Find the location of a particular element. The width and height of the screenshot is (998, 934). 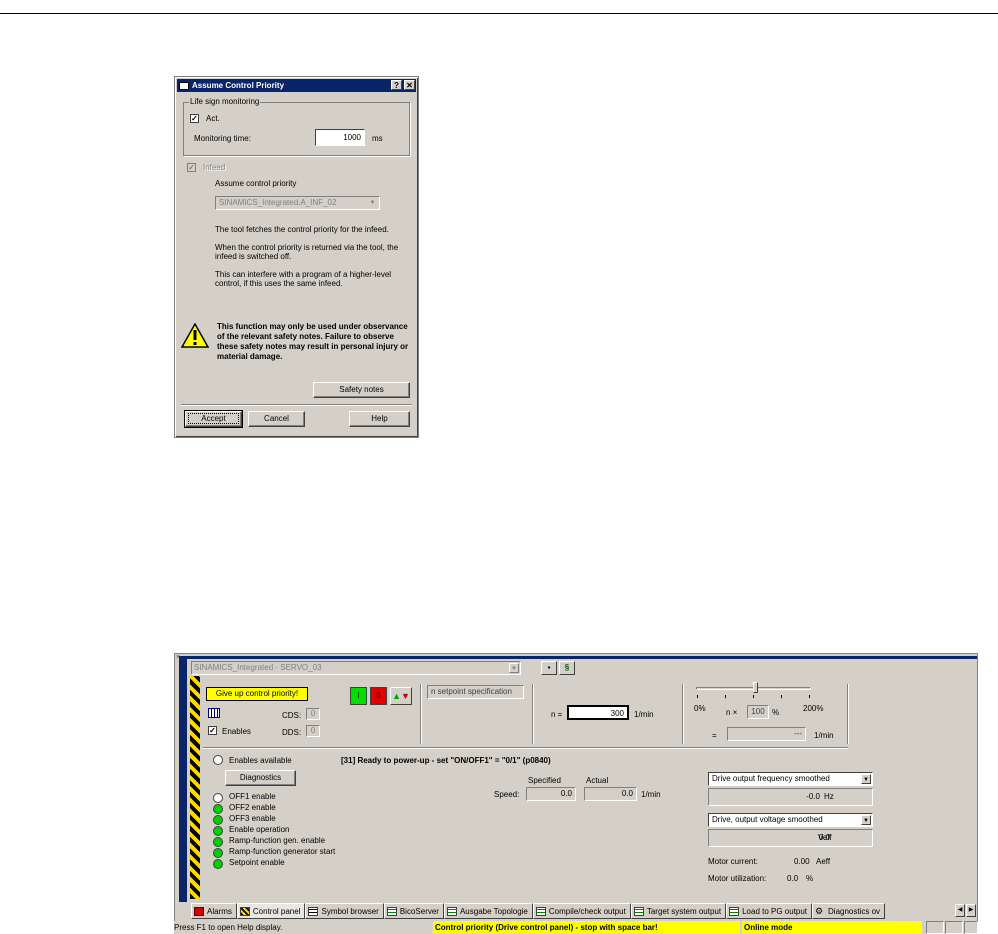

enable-status-label: Setpoint enable is located at coordinates (257, 862).